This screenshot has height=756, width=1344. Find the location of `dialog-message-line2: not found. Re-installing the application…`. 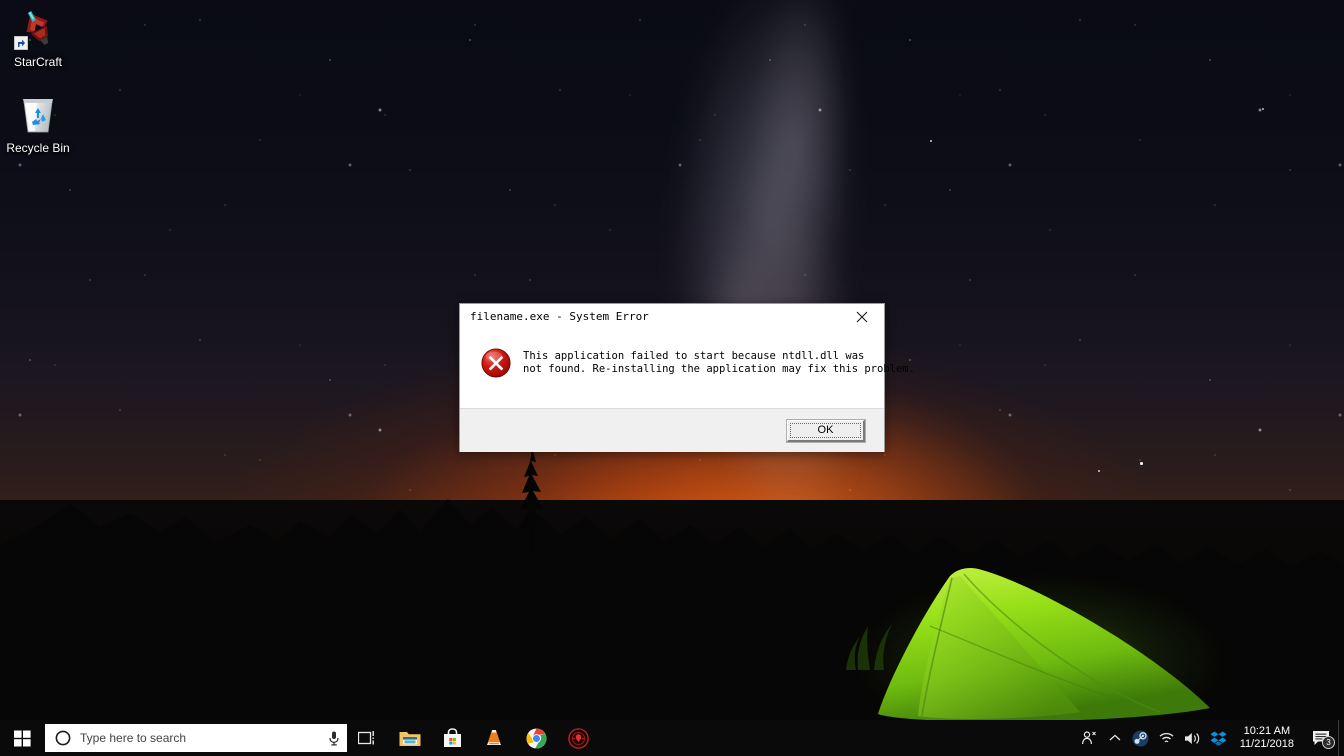

dialog-message-line2: not found. Re-installing the application… is located at coordinates (719, 368).